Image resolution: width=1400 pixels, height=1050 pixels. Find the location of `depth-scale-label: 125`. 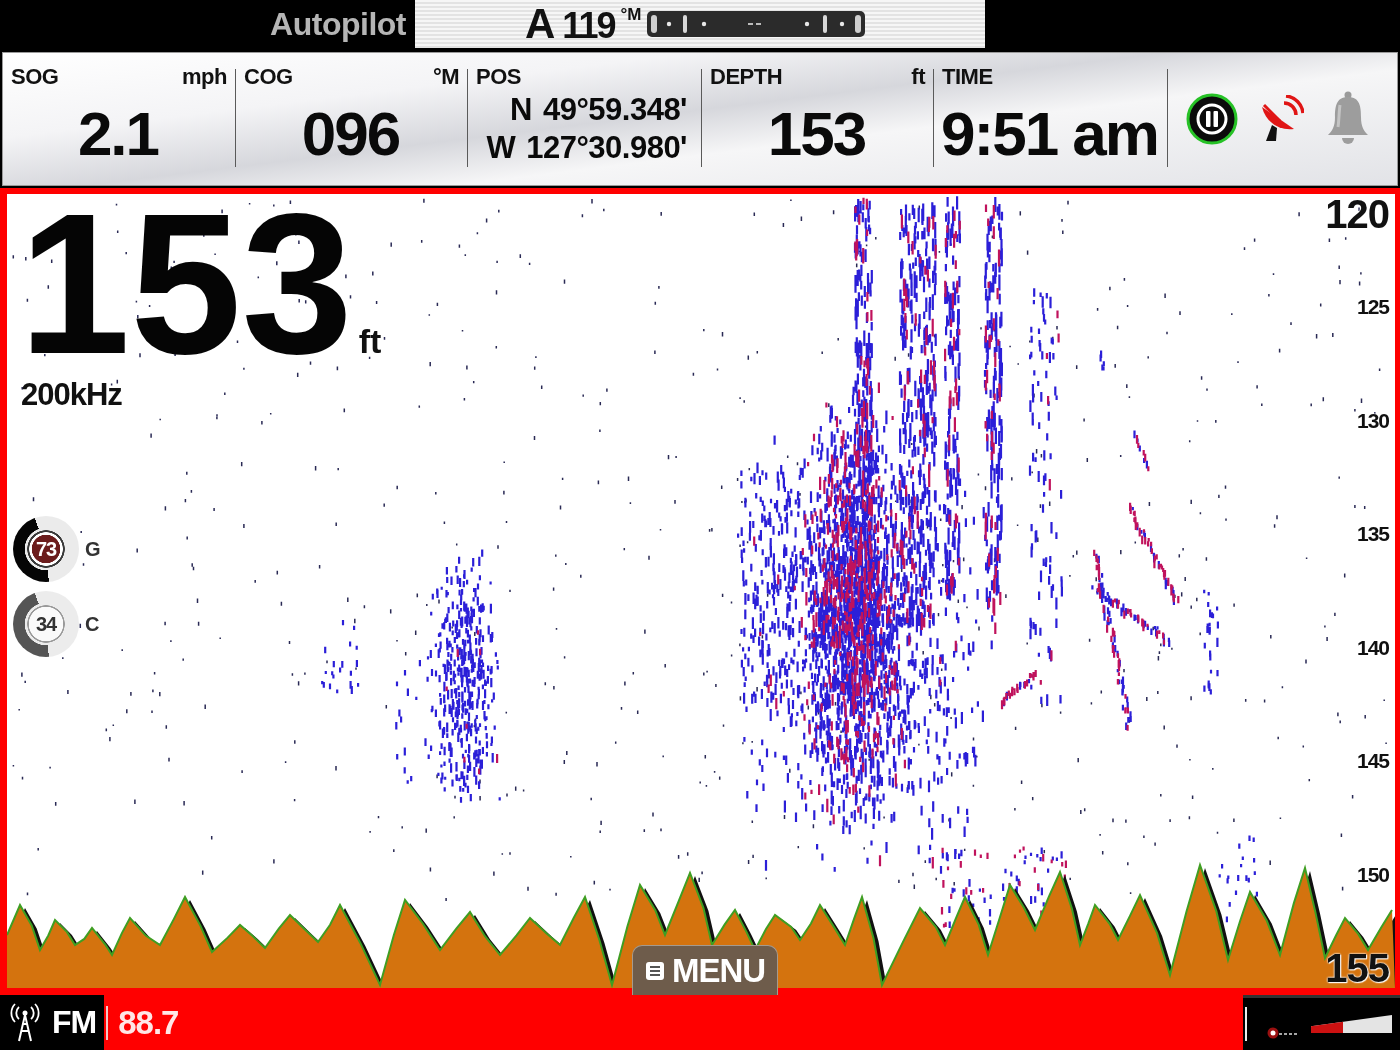

depth-scale-label: 125 is located at coordinates (1373, 307).